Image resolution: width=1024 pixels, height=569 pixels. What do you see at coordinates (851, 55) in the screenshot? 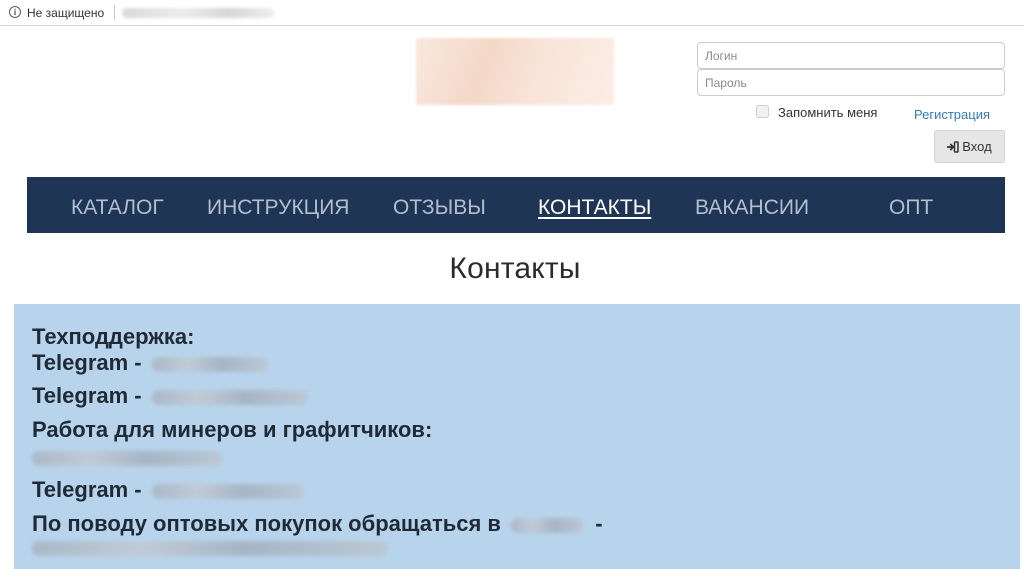
I see `login-input` at bounding box center [851, 55].